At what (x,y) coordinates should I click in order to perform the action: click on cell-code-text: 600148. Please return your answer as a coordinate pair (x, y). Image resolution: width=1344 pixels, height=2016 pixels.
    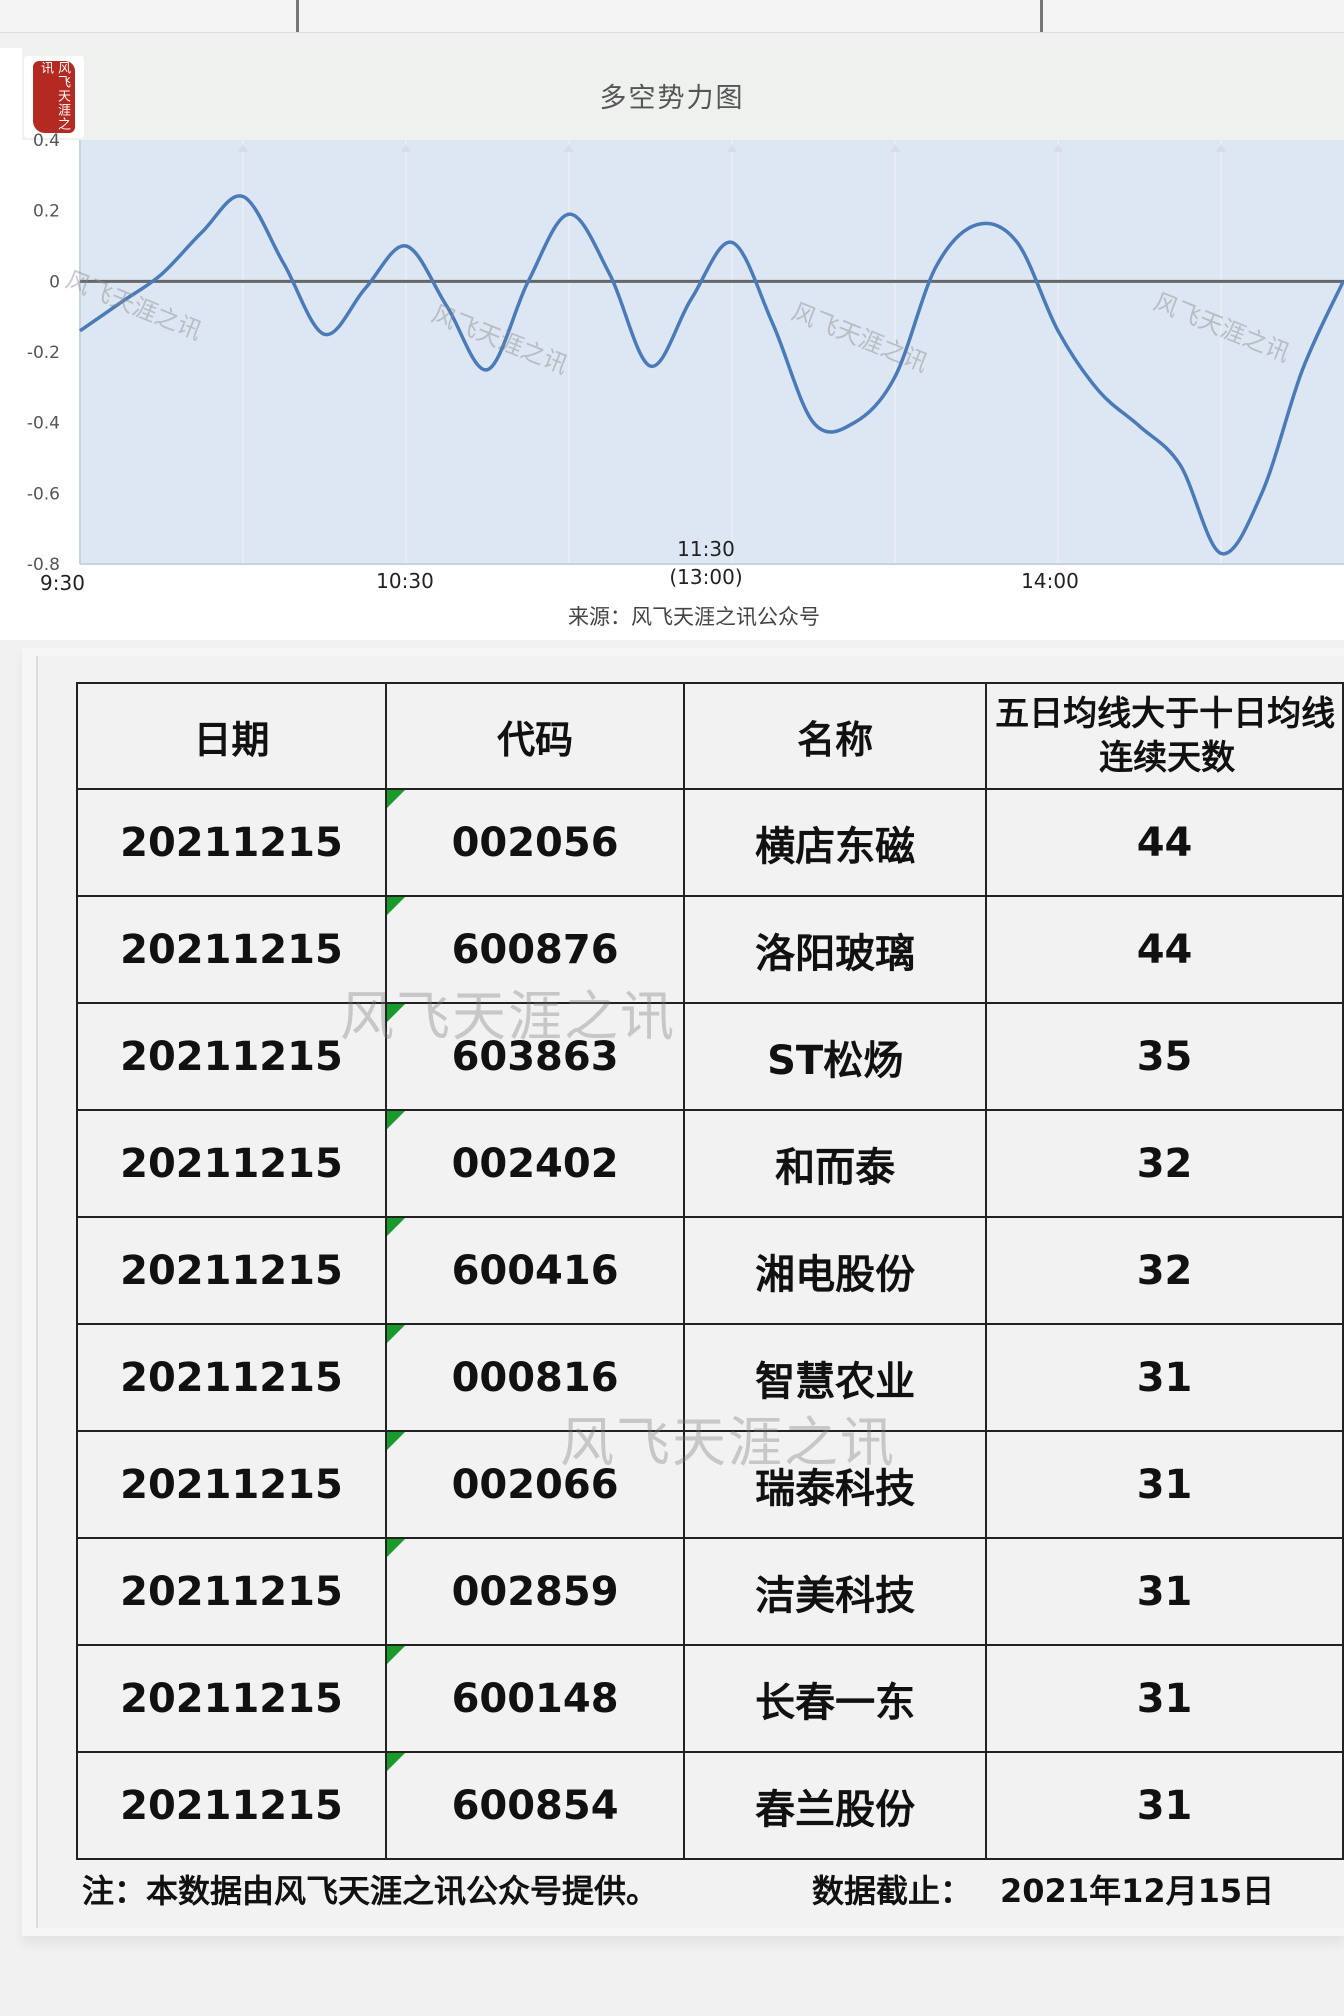
    Looking at the image, I should click on (535, 1698).